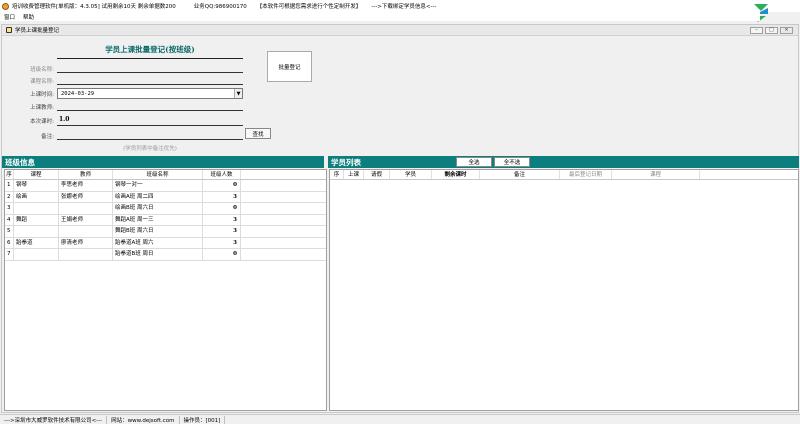 The width and height of the screenshot is (800, 424). I want to click on table-row: 4 舞蹈 王娟老师 舞蹈A班 周一三 3, so click(165, 220).